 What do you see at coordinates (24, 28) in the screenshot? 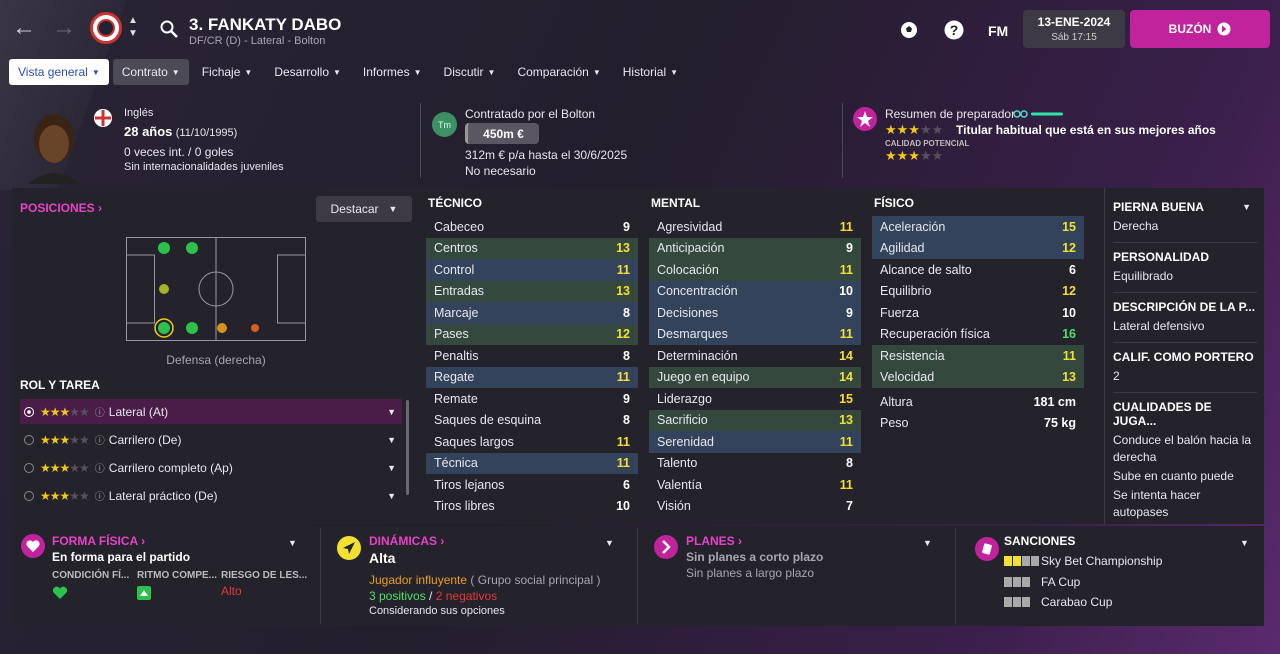
I see `back-arrow-icon: ←` at bounding box center [24, 28].